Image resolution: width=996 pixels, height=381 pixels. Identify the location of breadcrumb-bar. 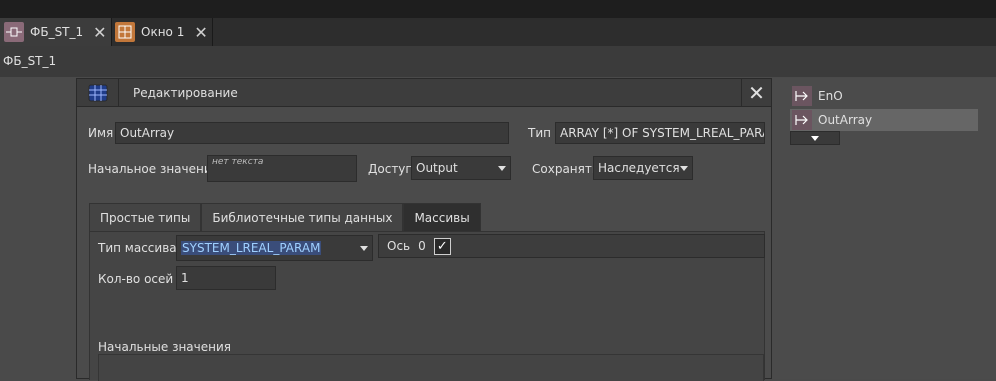
(498, 61).